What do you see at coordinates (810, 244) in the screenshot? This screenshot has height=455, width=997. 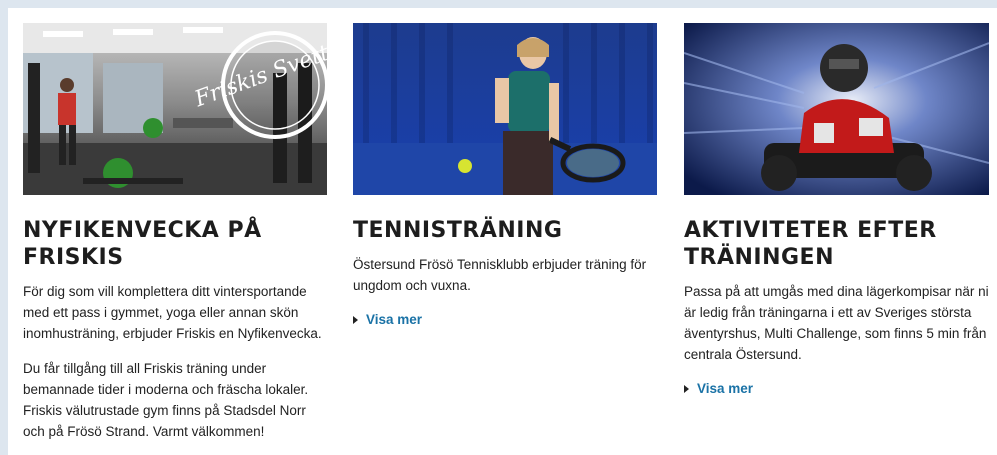 I see `card-title: AKTIVITETER EFTER TRÄNINGEN` at bounding box center [810, 244].